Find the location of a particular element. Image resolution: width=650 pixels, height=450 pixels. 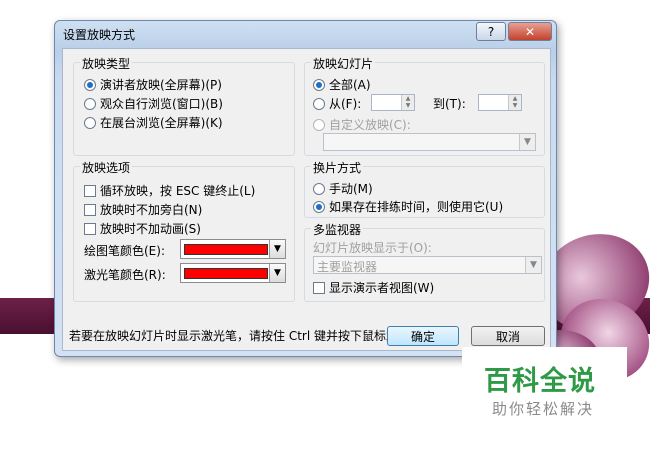

laser-color-picker: ▼ is located at coordinates (233, 273).